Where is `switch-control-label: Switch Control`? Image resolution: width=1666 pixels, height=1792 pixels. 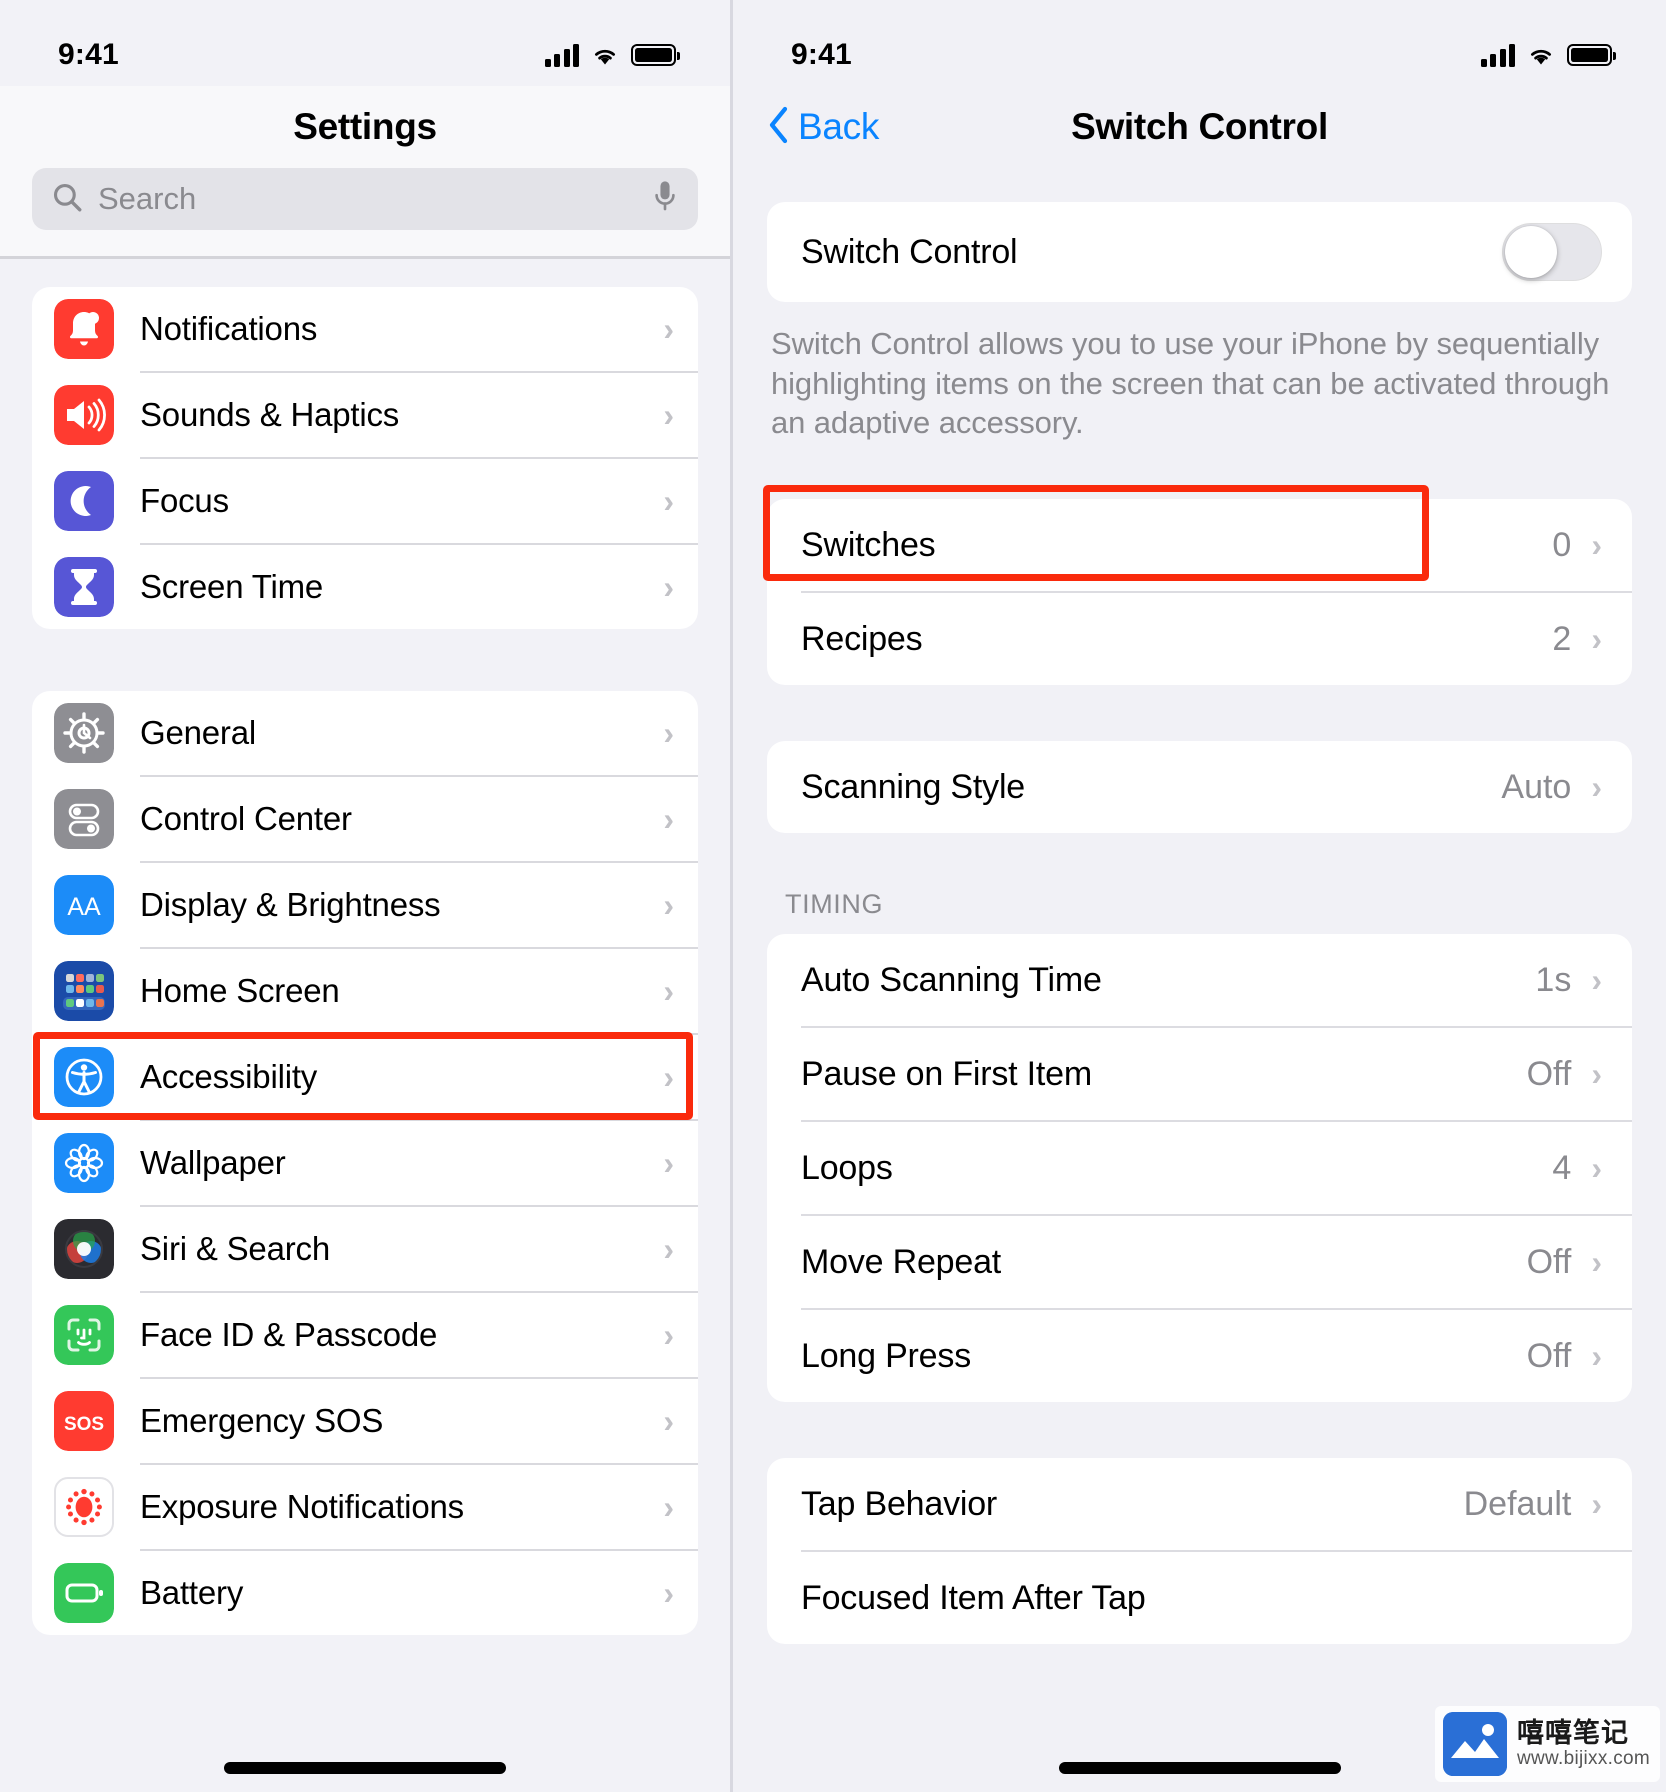 switch-control-label: Switch Control is located at coordinates (909, 251).